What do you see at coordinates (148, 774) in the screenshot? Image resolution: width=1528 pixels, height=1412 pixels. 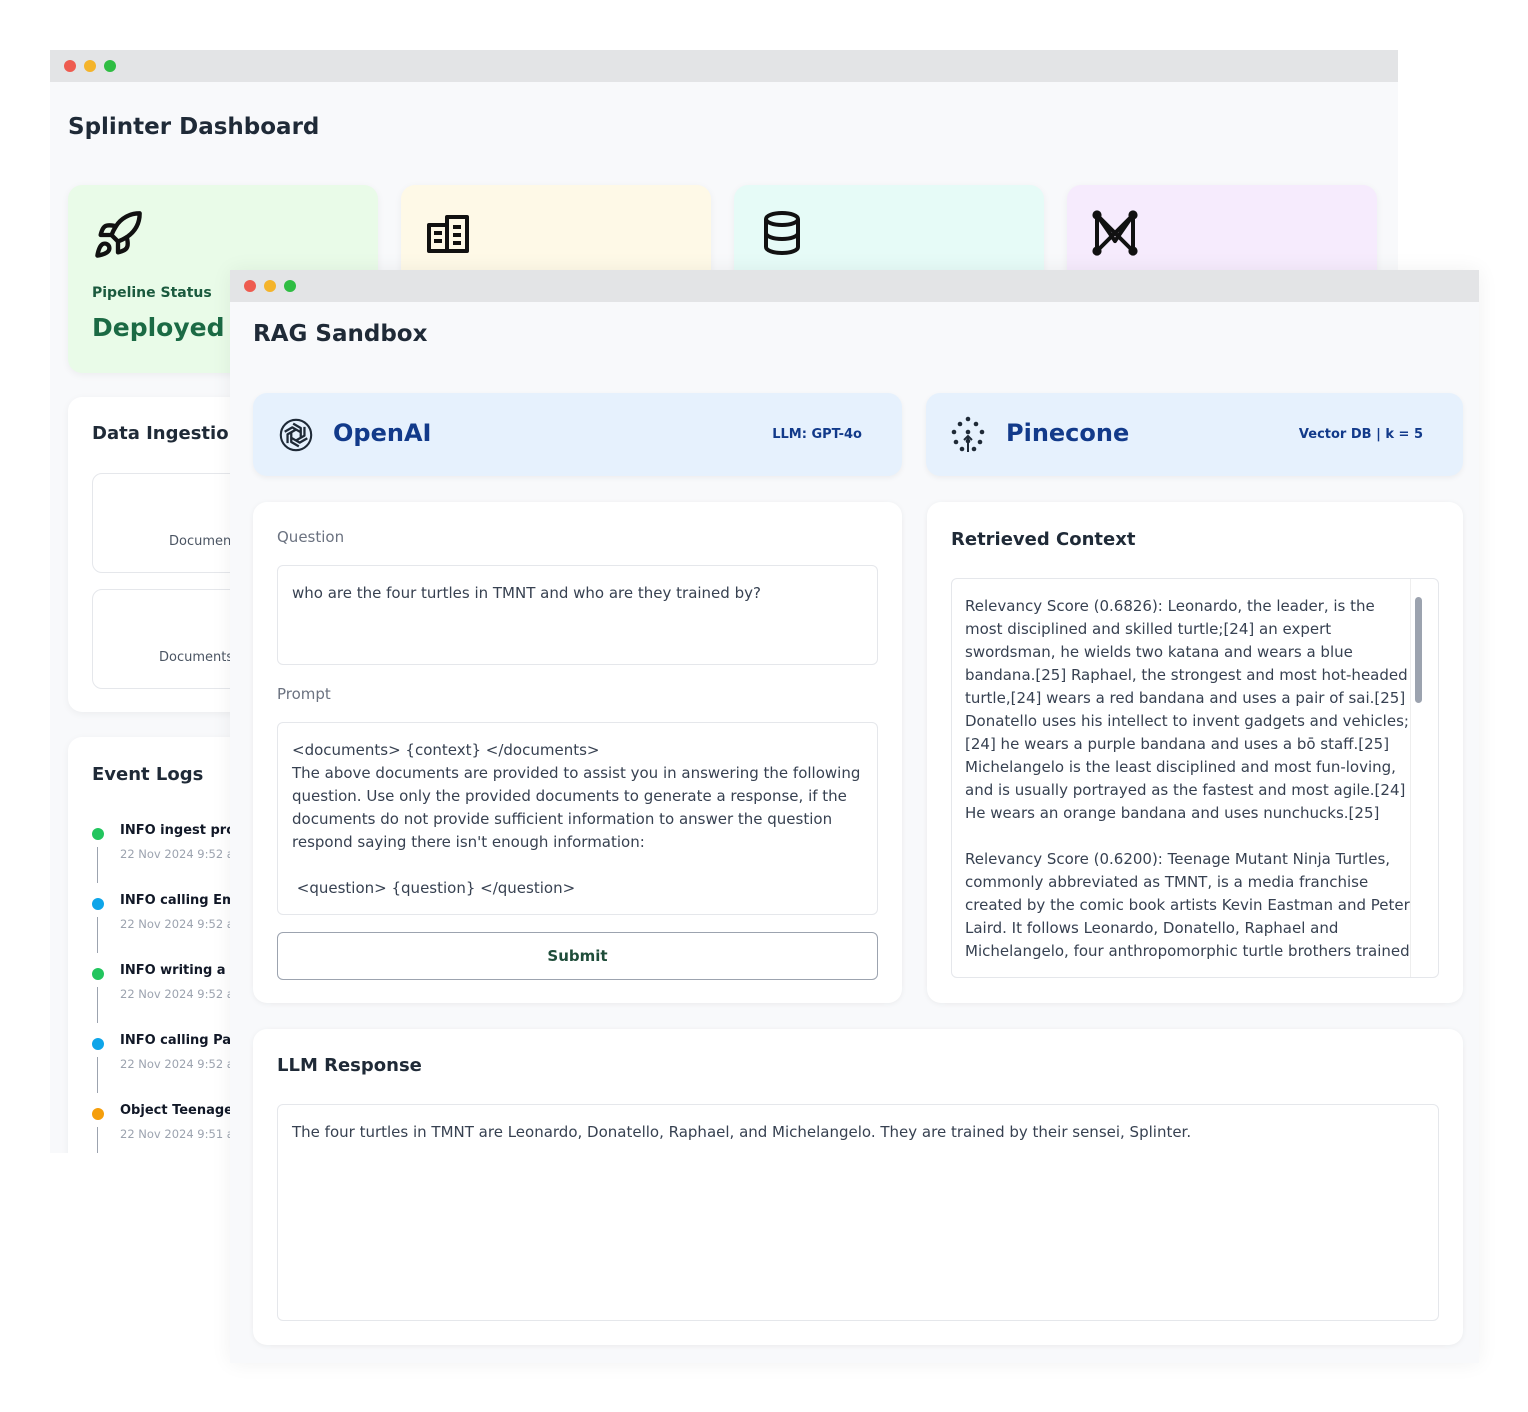 I see `event-logs-title: Event Logs` at bounding box center [148, 774].